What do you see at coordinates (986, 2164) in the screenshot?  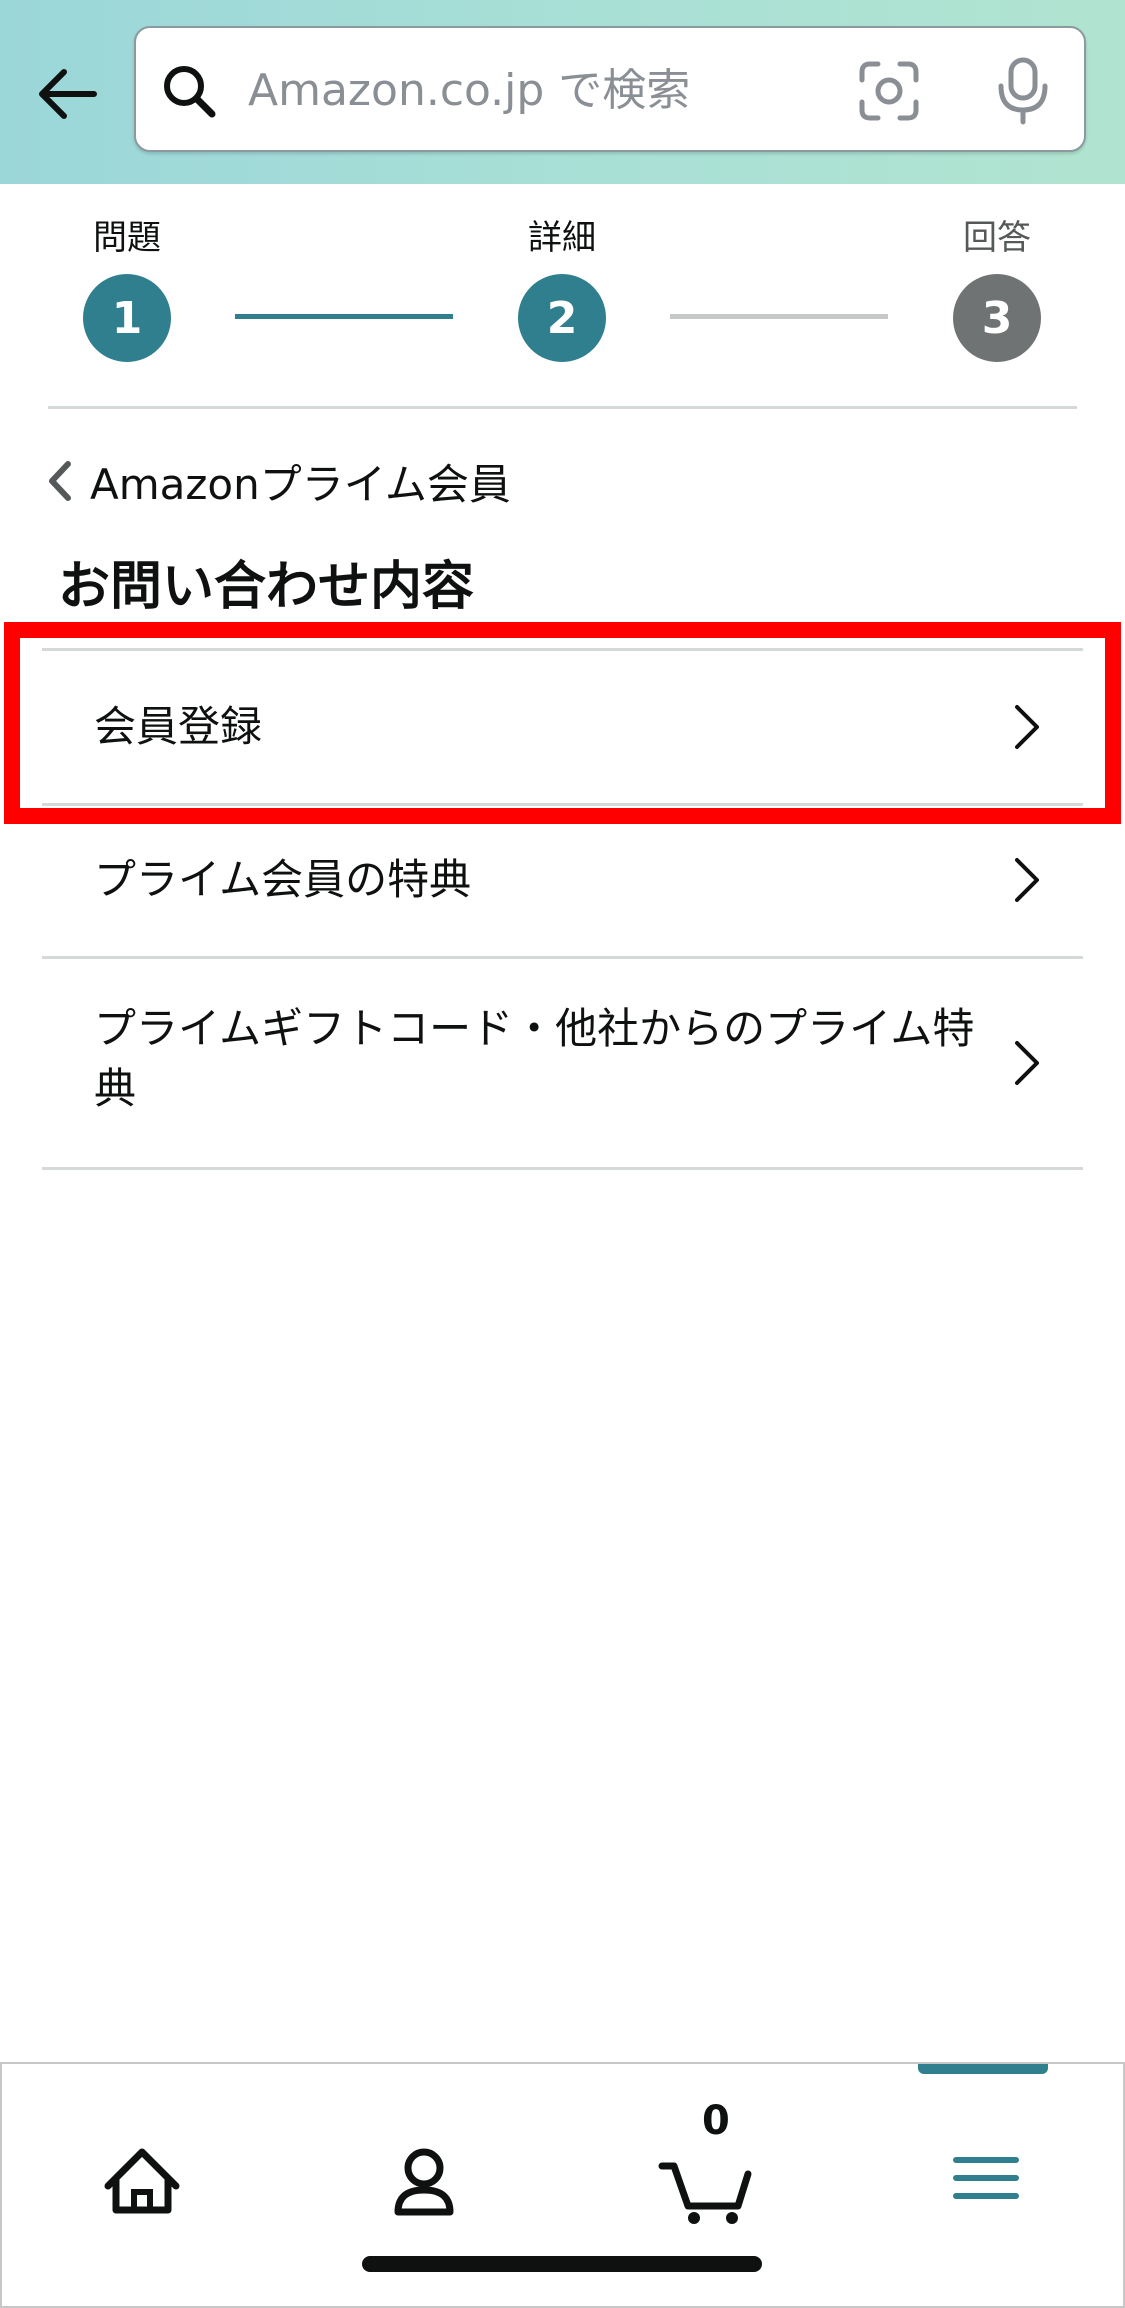 I see `menu-icon` at bounding box center [986, 2164].